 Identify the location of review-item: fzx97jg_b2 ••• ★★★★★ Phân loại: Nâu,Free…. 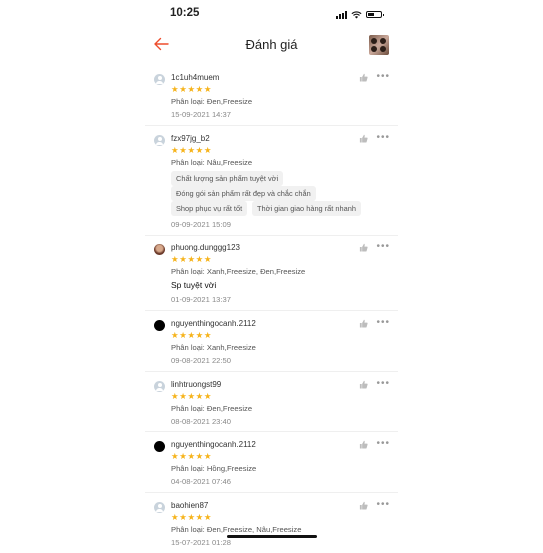
(271, 181).